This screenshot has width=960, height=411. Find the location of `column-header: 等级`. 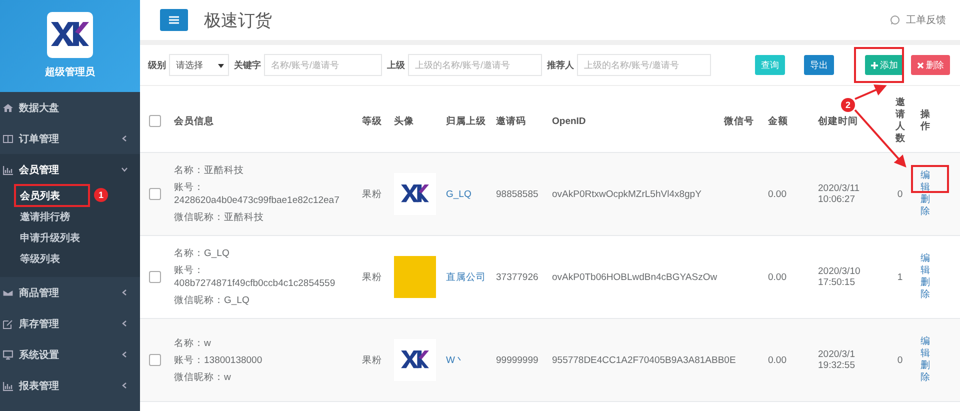

column-header: 等级 is located at coordinates (372, 121).